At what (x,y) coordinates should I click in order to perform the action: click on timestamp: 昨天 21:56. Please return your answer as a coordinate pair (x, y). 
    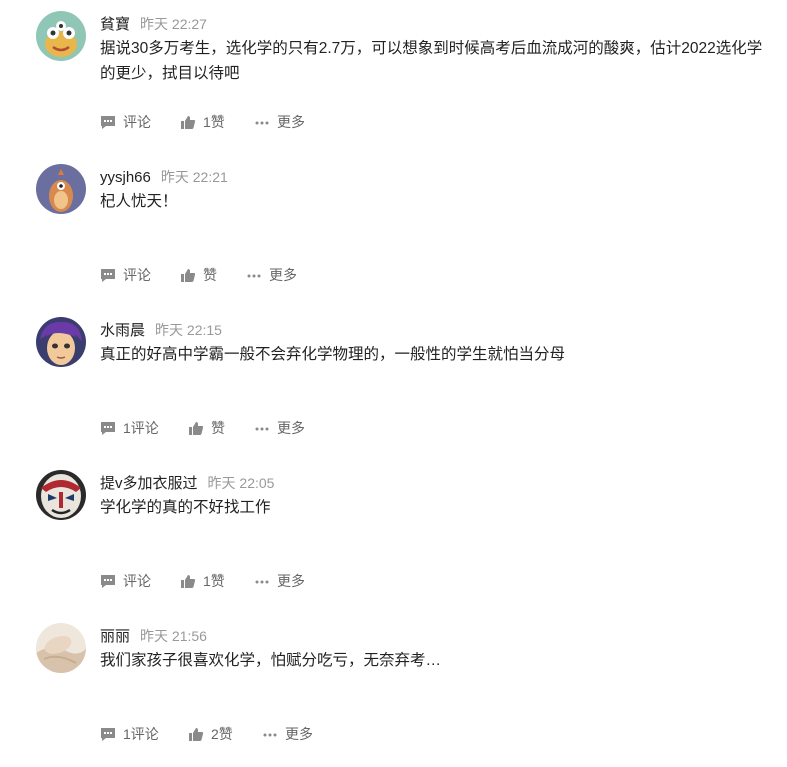
    Looking at the image, I should click on (173, 636).